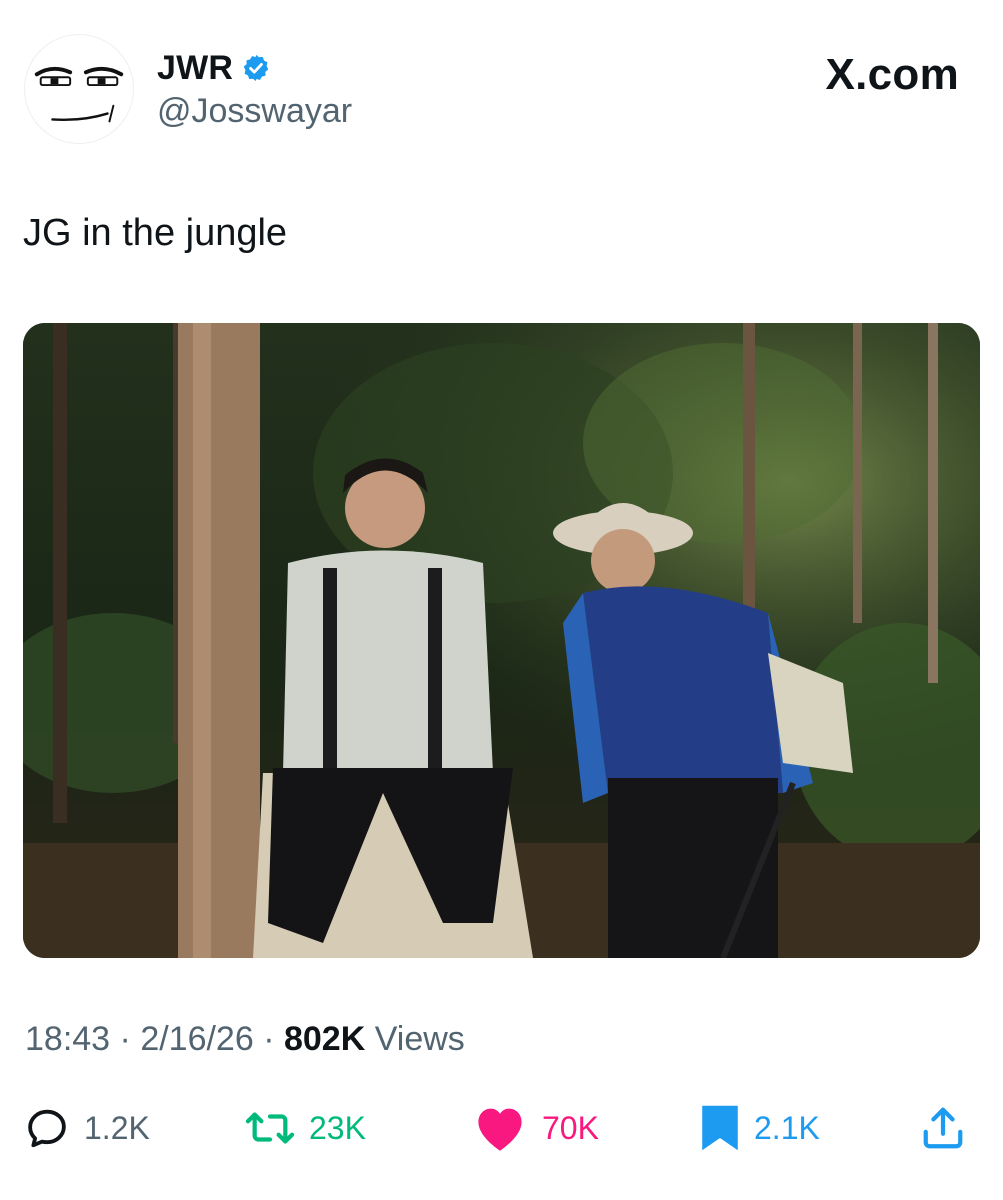 This screenshot has width=1003, height=1200. What do you see at coordinates (196, 1039) in the screenshot?
I see `tweet-date: 2/16/26` at bounding box center [196, 1039].